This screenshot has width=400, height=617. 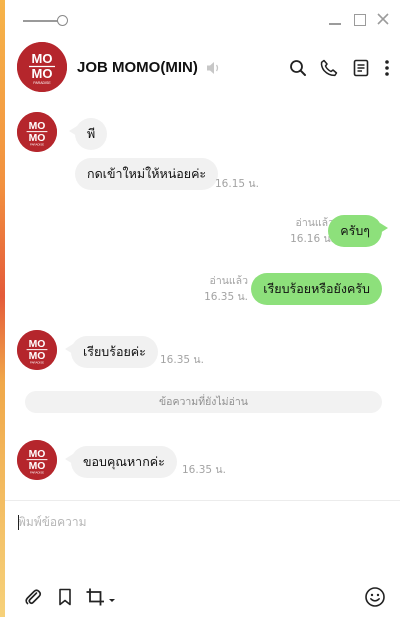 I want to click on message-bubble: ครับๆ, so click(x=358, y=231).